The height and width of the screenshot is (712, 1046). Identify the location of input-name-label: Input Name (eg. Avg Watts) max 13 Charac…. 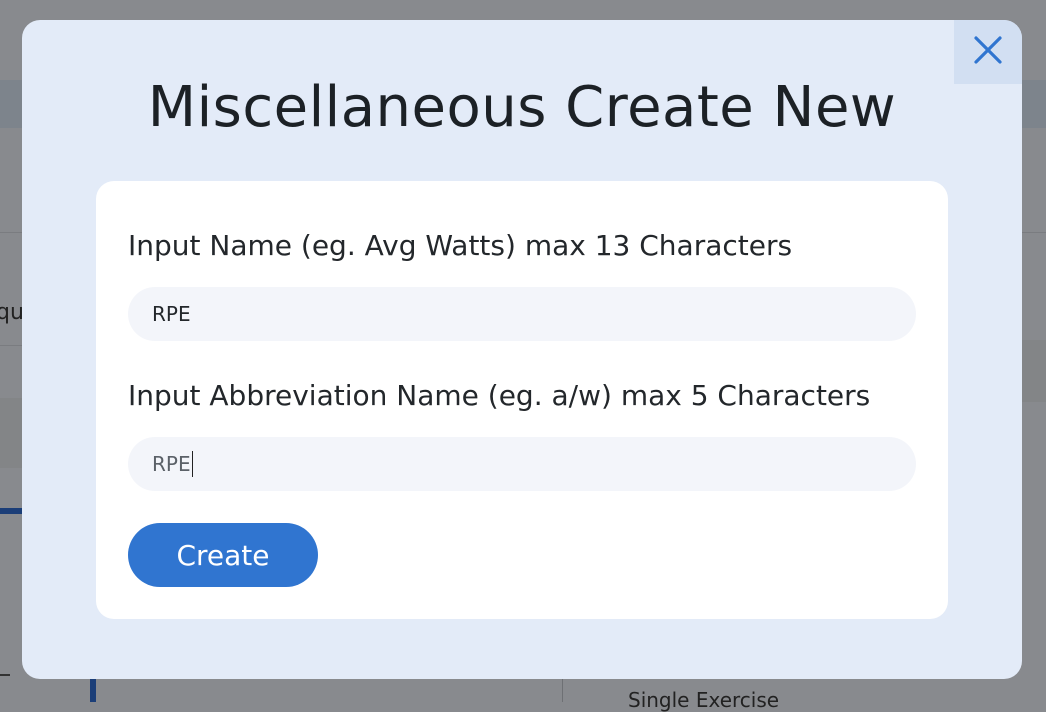
(460, 245).